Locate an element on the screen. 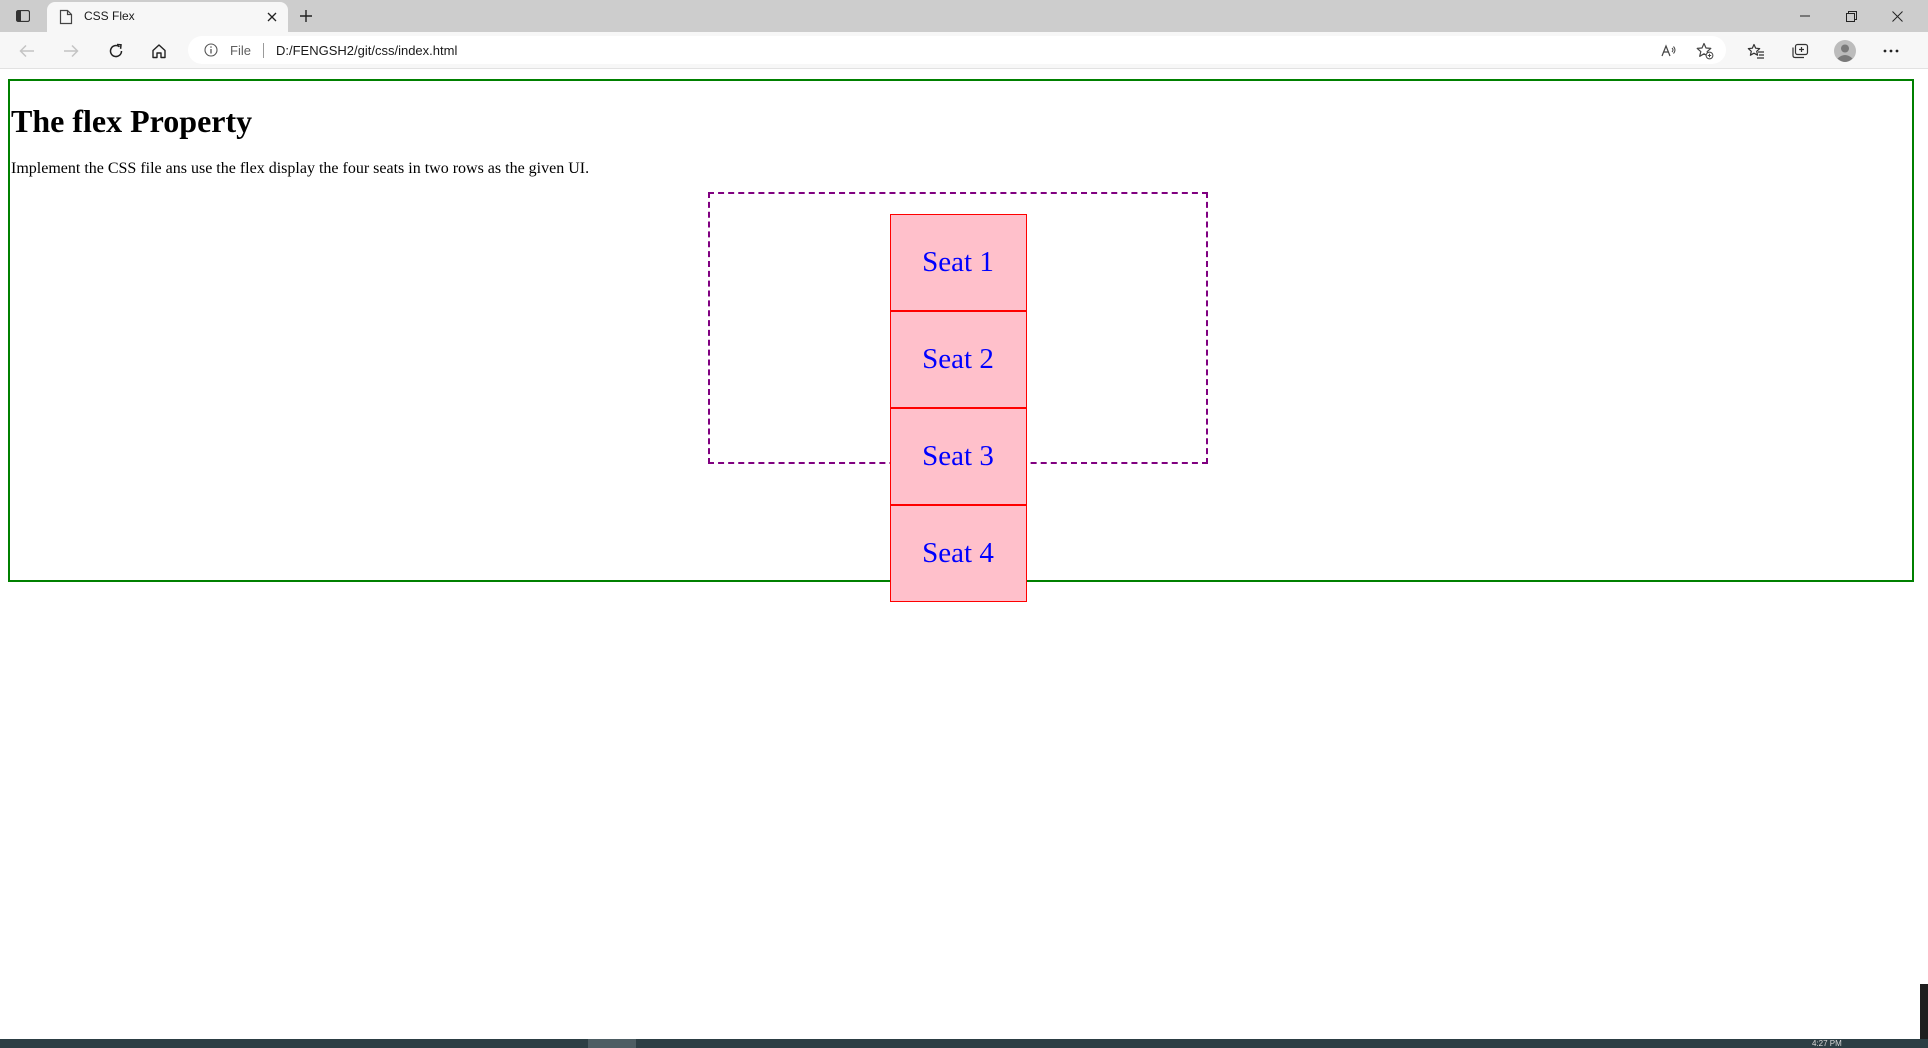 The height and width of the screenshot is (1048, 1928). avatar-icon is located at coordinates (1845, 51).